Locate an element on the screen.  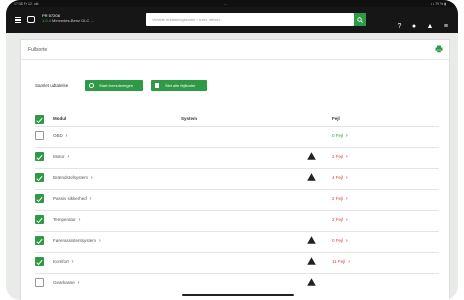
fault-count: 4 Fejl › is located at coordinates (340, 178).